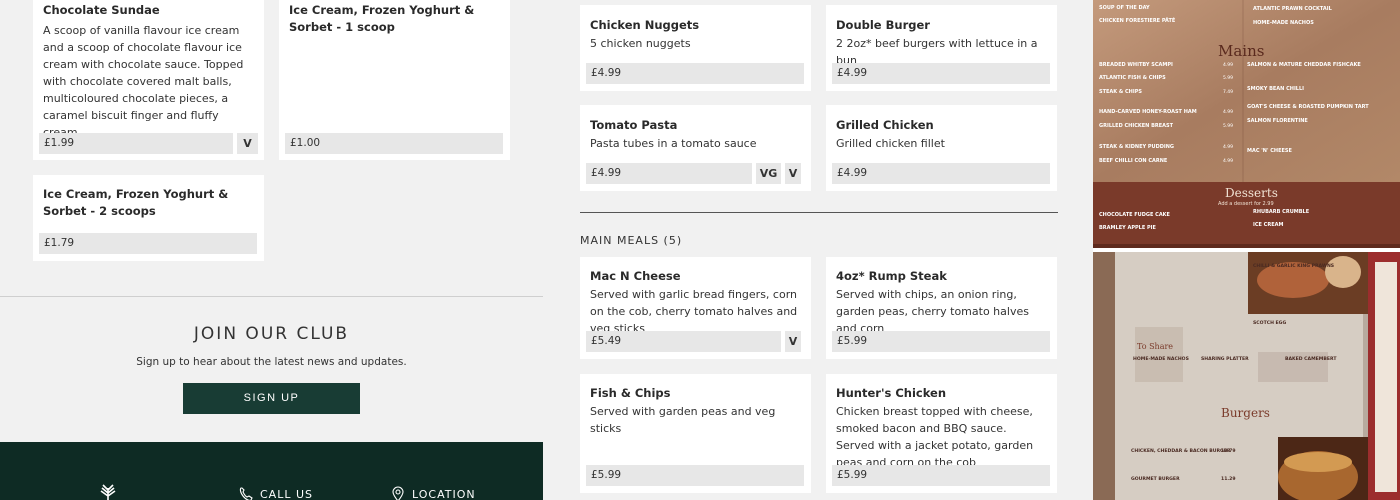  Describe the element at coordinates (271, 471) in the screenshot. I see `site-footer: CALL US LOCATION` at that location.